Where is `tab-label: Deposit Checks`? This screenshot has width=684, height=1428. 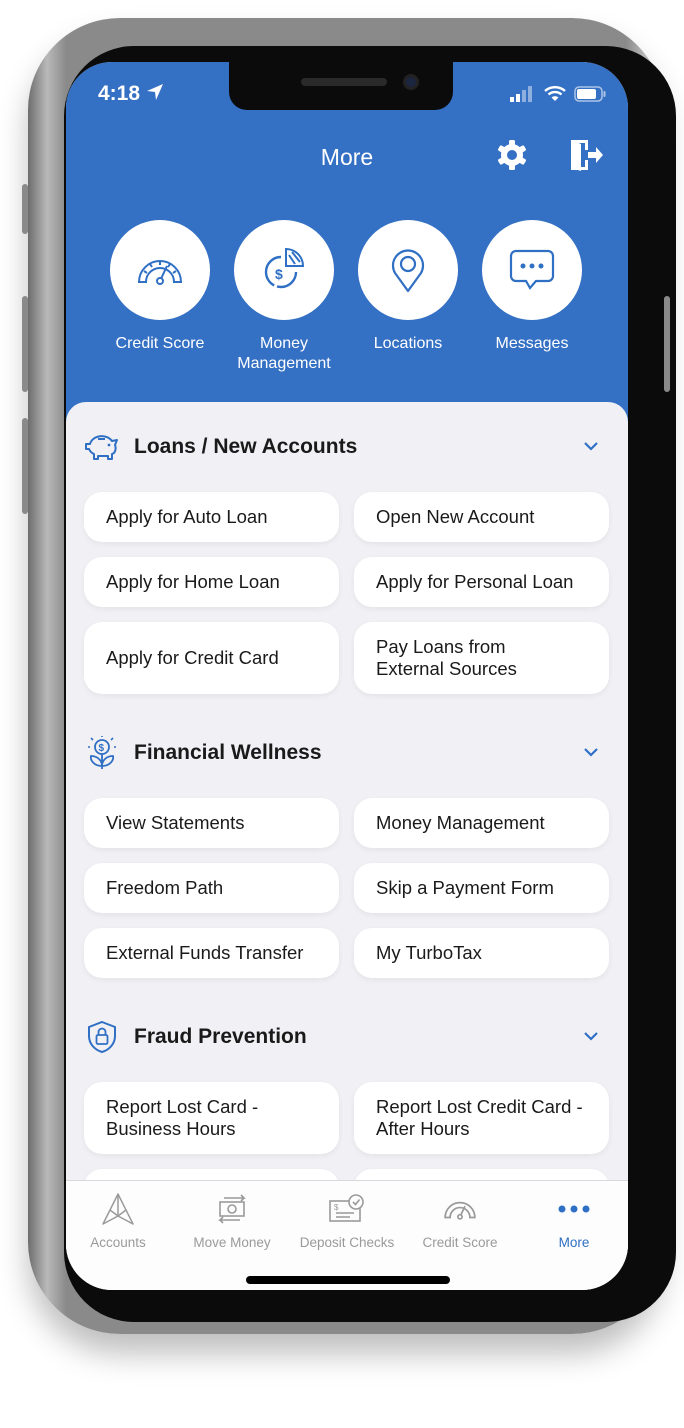
tab-label: Deposit Checks is located at coordinates (347, 1242).